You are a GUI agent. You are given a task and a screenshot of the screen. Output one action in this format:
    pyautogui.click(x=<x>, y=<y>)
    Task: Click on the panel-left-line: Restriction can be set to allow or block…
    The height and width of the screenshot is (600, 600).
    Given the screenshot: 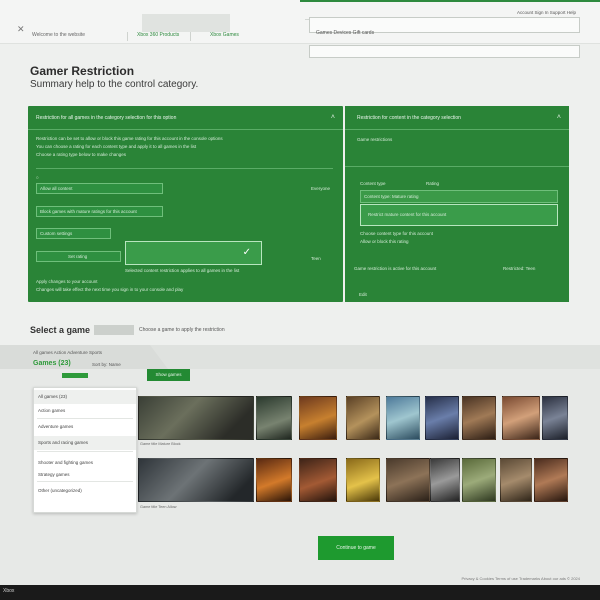 What is the action you would take?
    pyautogui.click(x=129, y=138)
    